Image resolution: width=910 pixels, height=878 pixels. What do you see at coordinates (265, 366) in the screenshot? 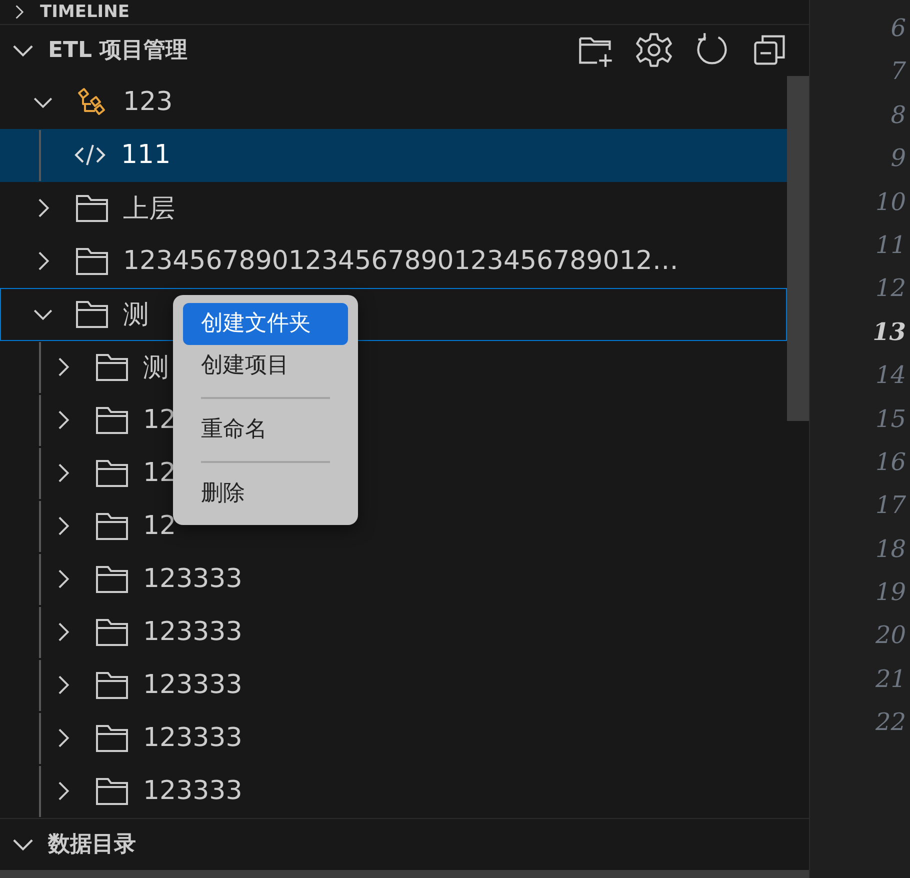
I see `menu-item: 创建项目` at bounding box center [265, 366].